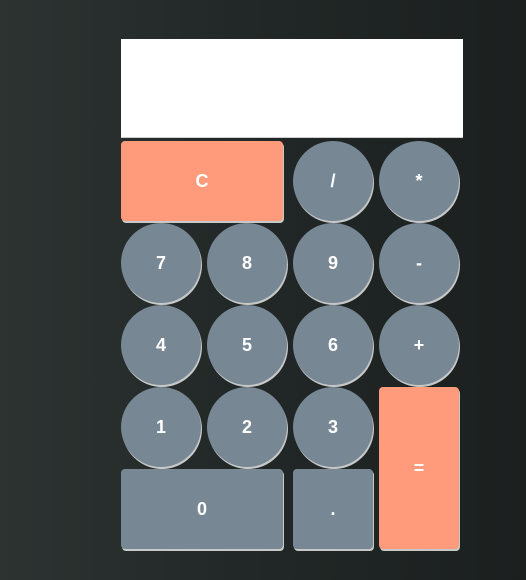  What do you see at coordinates (419, 468) in the screenshot?
I see `equals-button: =` at bounding box center [419, 468].